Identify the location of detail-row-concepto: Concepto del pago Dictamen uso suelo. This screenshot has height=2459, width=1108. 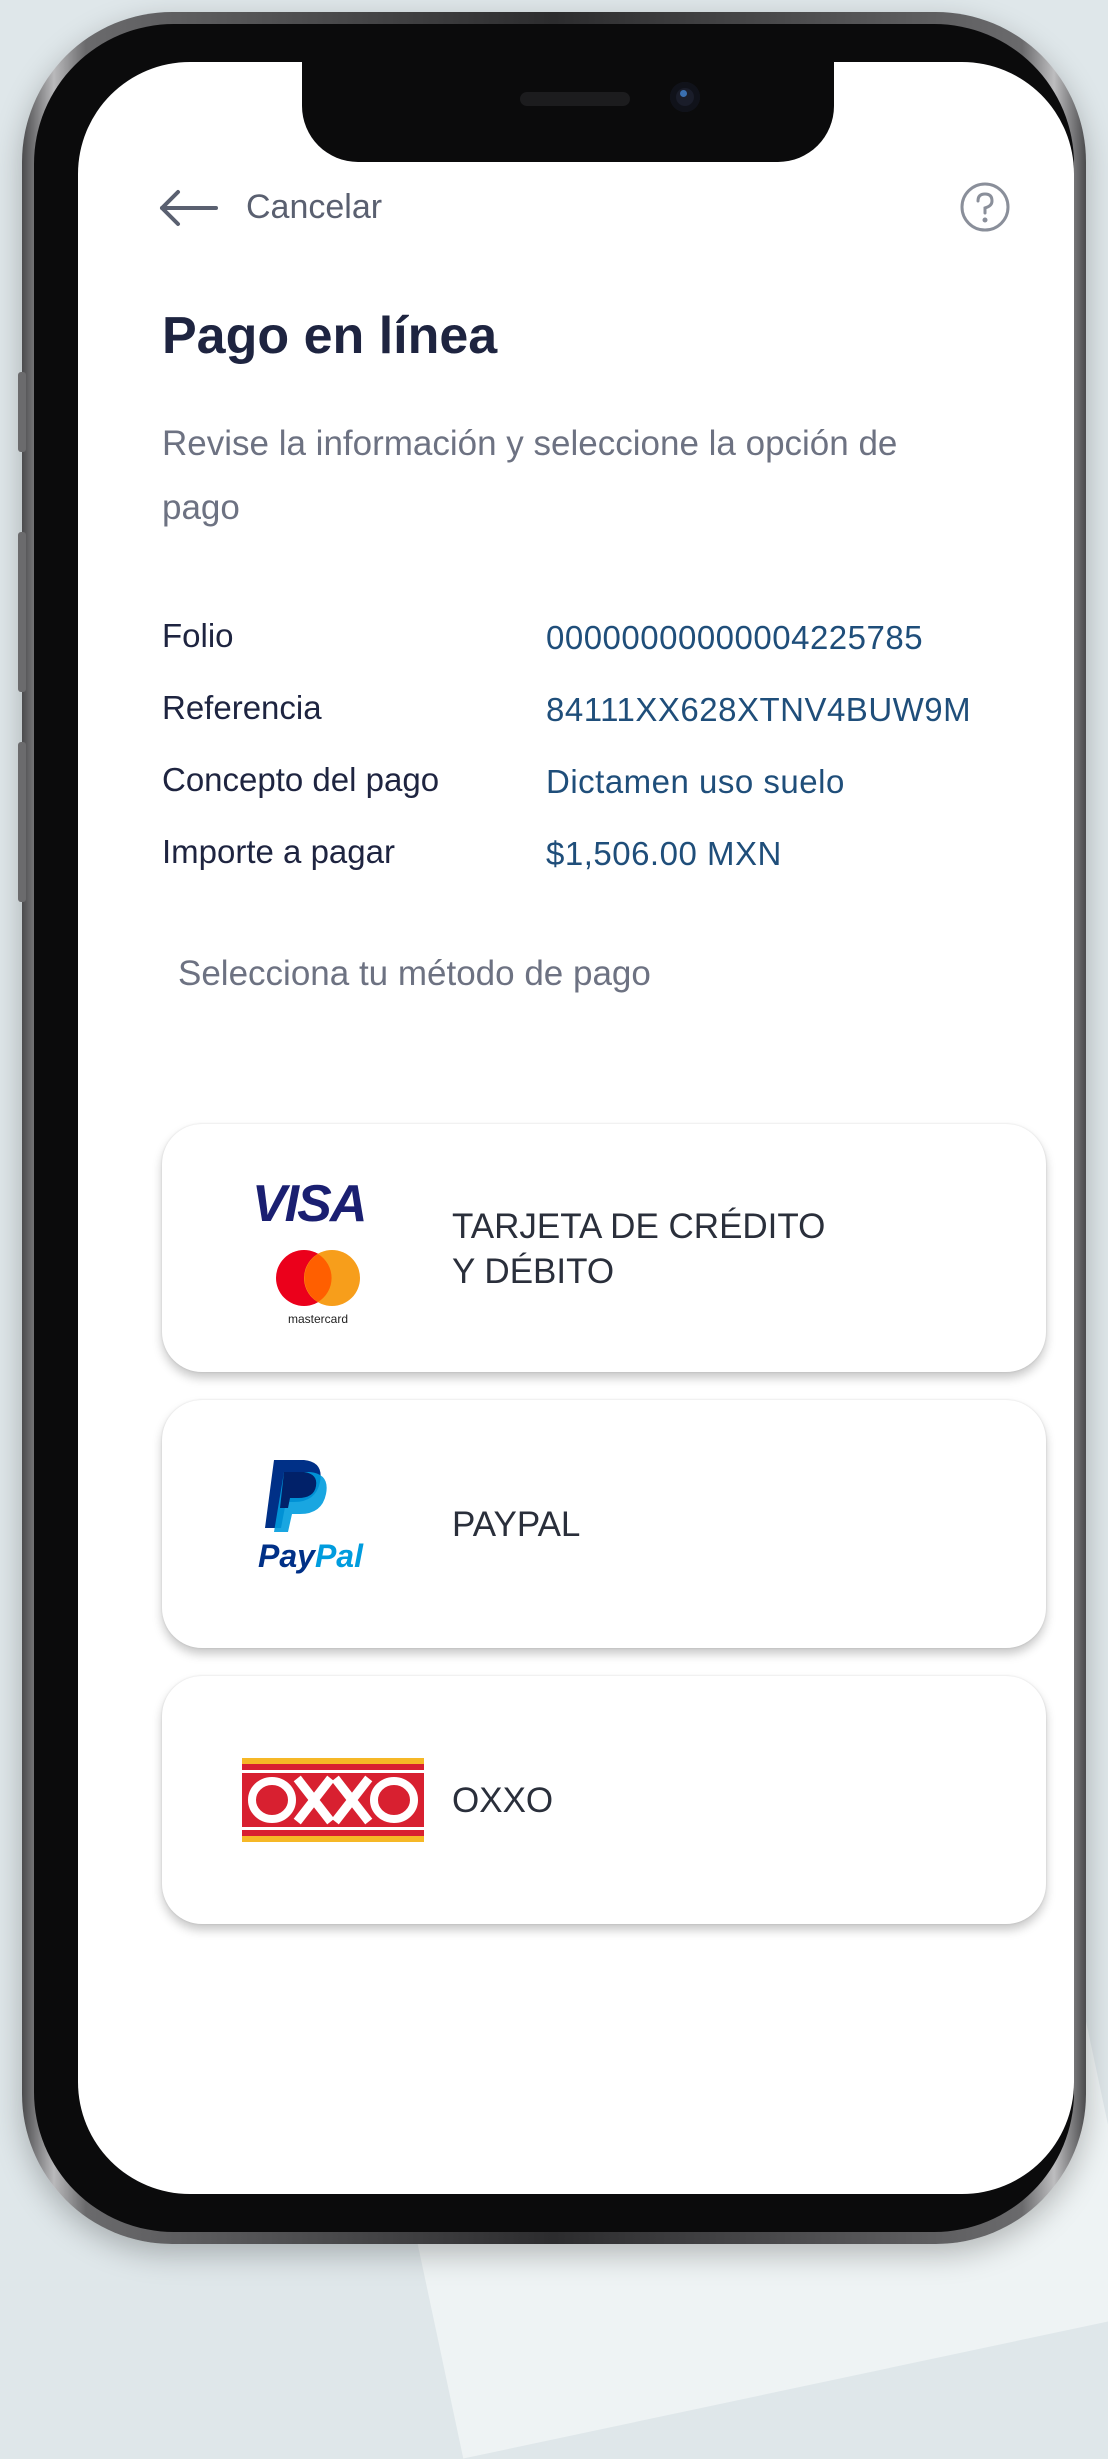
(602, 797).